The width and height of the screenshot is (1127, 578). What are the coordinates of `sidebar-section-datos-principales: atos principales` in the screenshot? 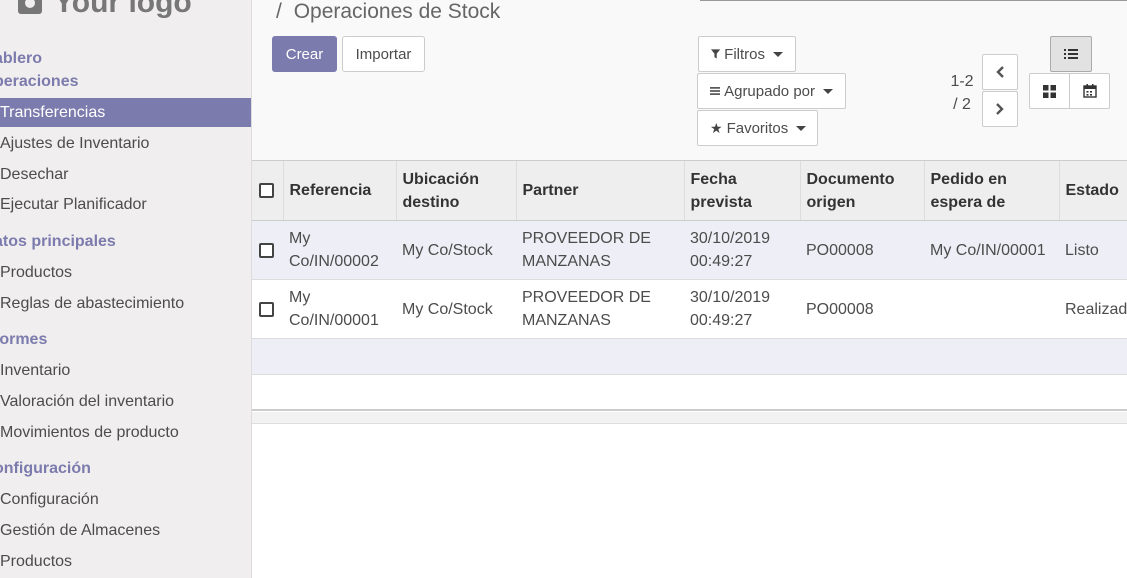 It's located at (58, 241).